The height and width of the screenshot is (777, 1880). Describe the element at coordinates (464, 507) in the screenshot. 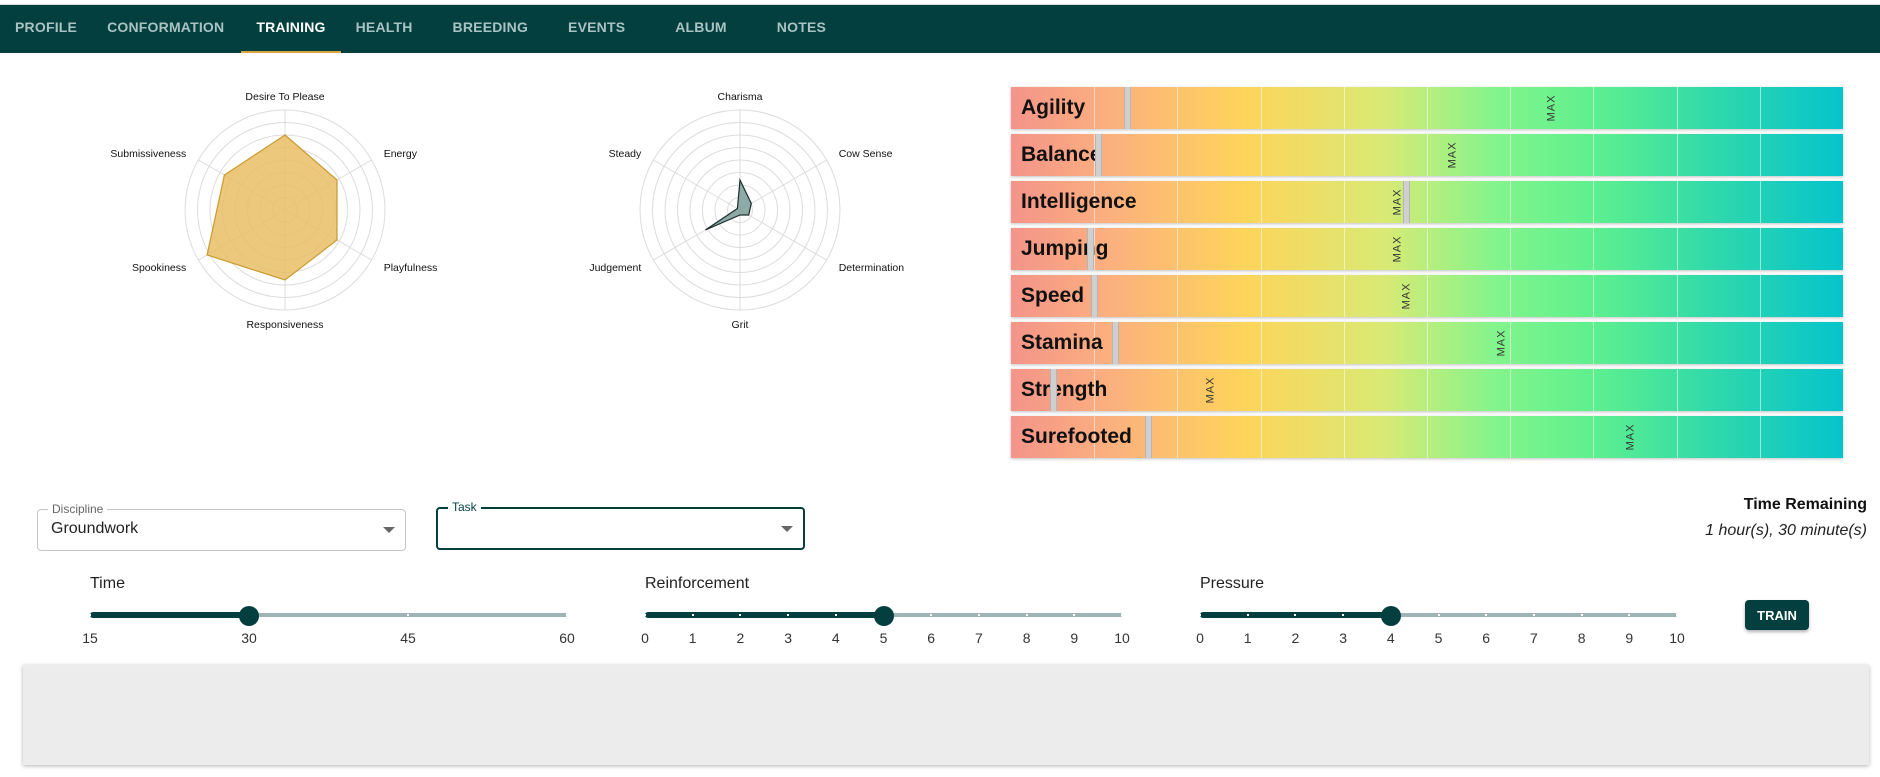

I see `task-label: Task` at that location.